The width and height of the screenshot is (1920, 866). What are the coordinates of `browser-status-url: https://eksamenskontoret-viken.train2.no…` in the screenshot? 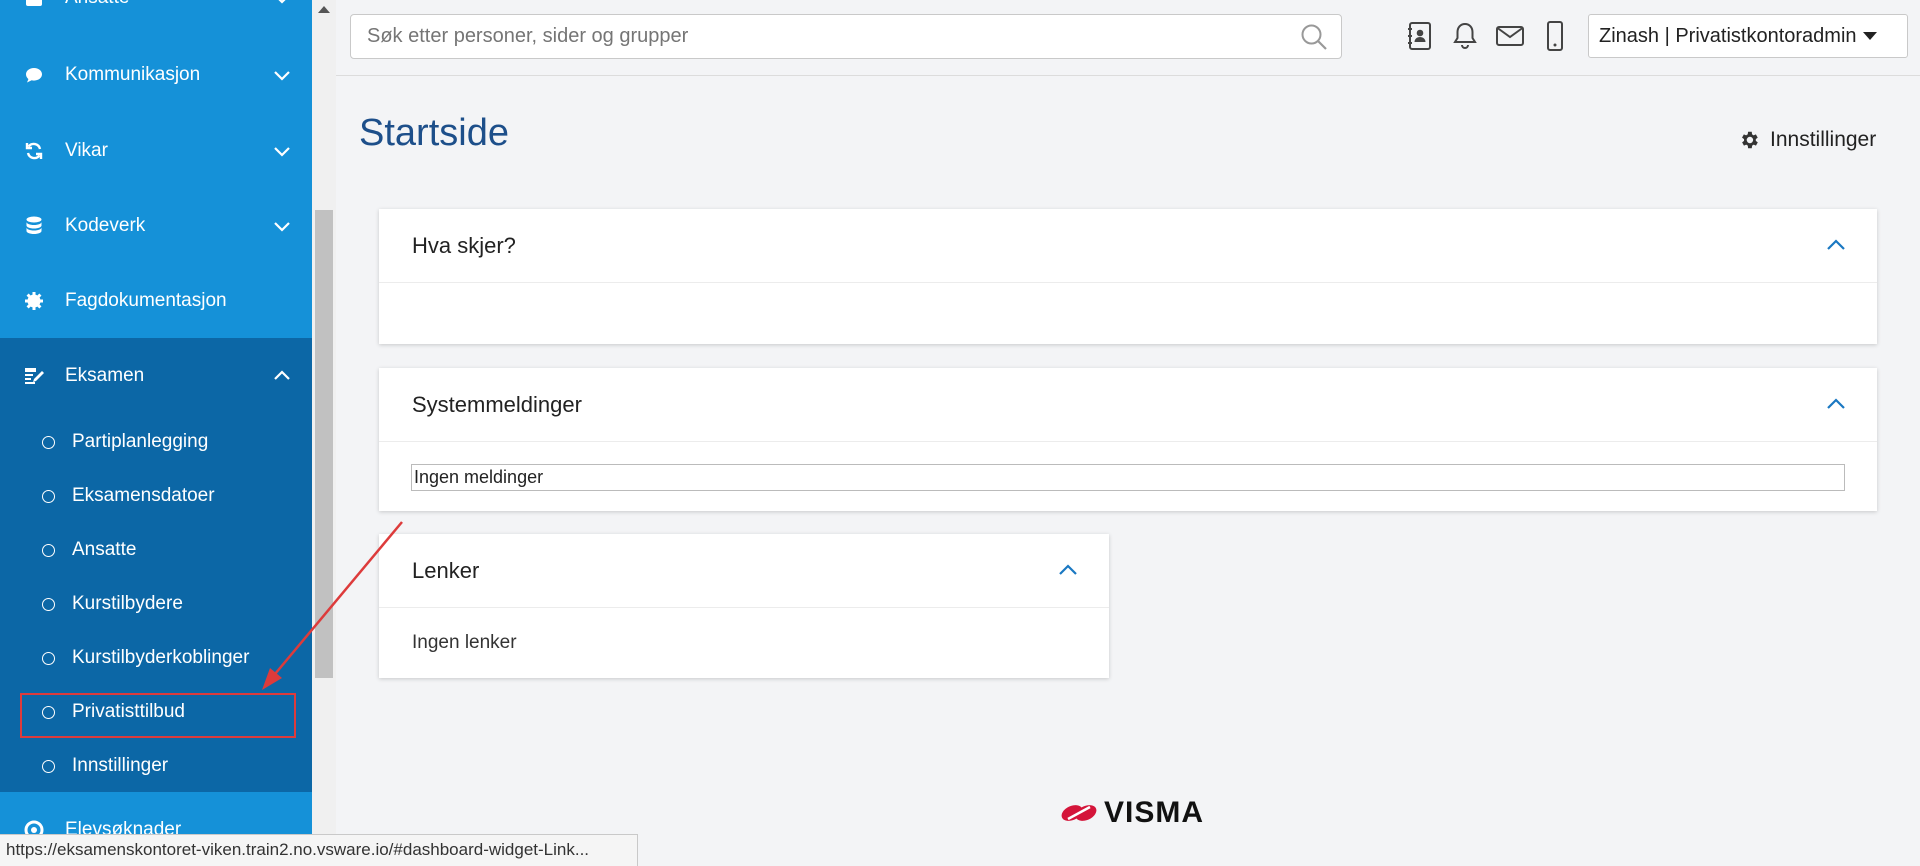 It's located at (319, 850).